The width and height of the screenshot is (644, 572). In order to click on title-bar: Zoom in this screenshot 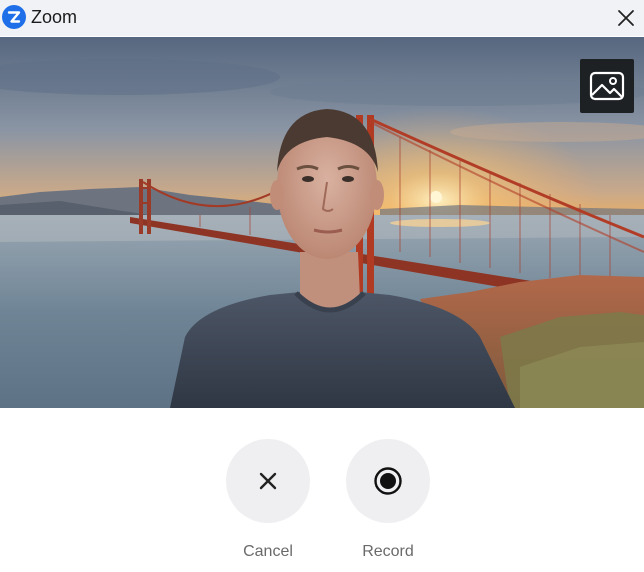, I will do `click(322, 18)`.